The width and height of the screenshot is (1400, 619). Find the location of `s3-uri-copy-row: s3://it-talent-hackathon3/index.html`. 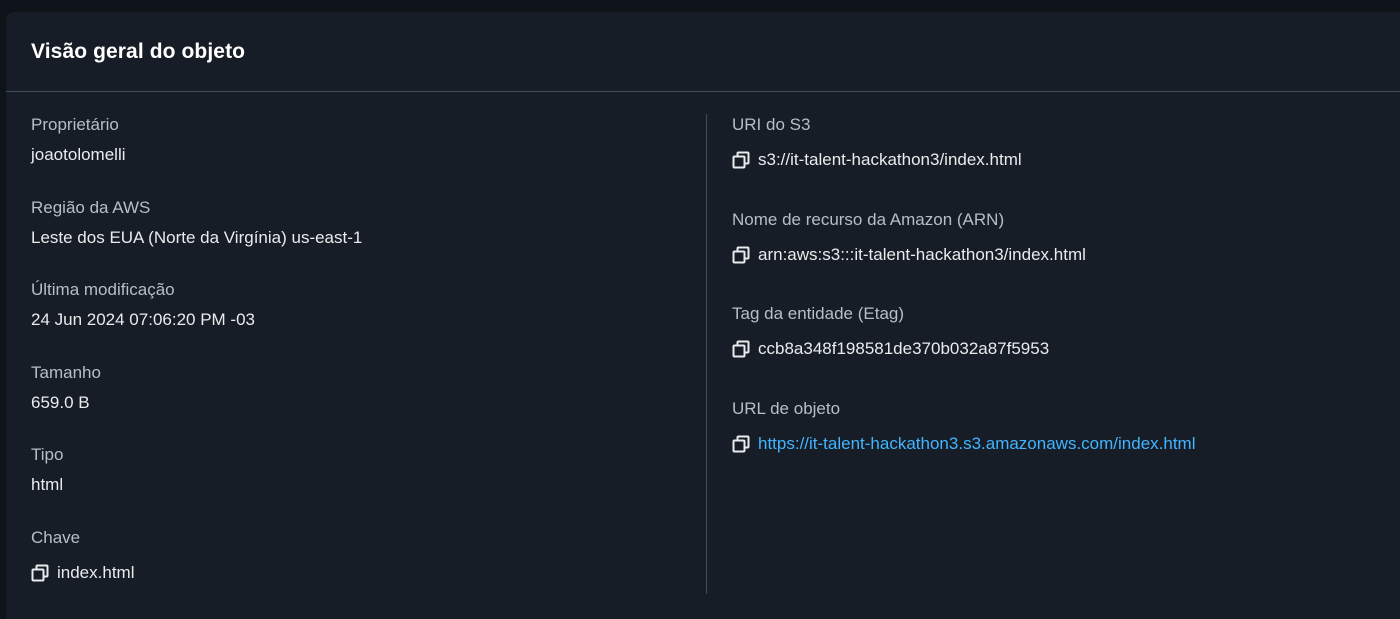

s3-uri-copy-row: s3://it-talent-hackathon3/index.html is located at coordinates (874, 160).